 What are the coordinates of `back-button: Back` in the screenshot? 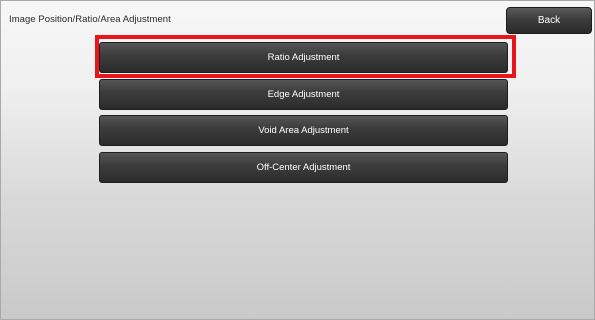 It's located at (549, 20).